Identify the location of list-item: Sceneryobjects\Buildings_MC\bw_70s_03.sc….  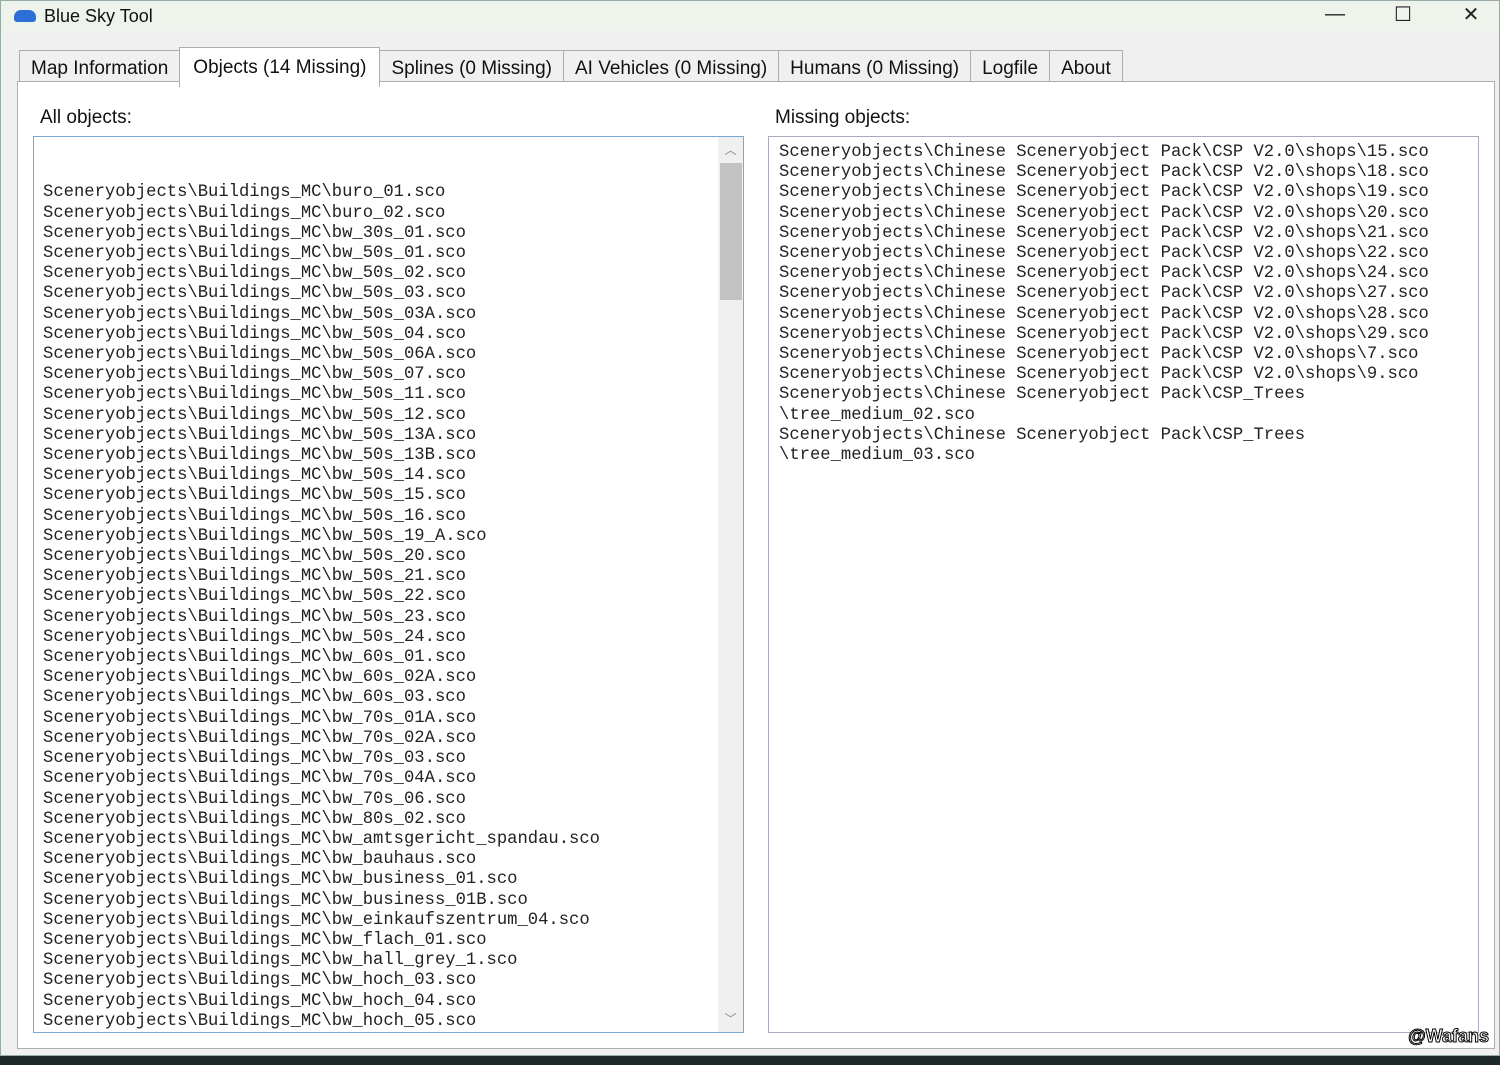
(388, 759).